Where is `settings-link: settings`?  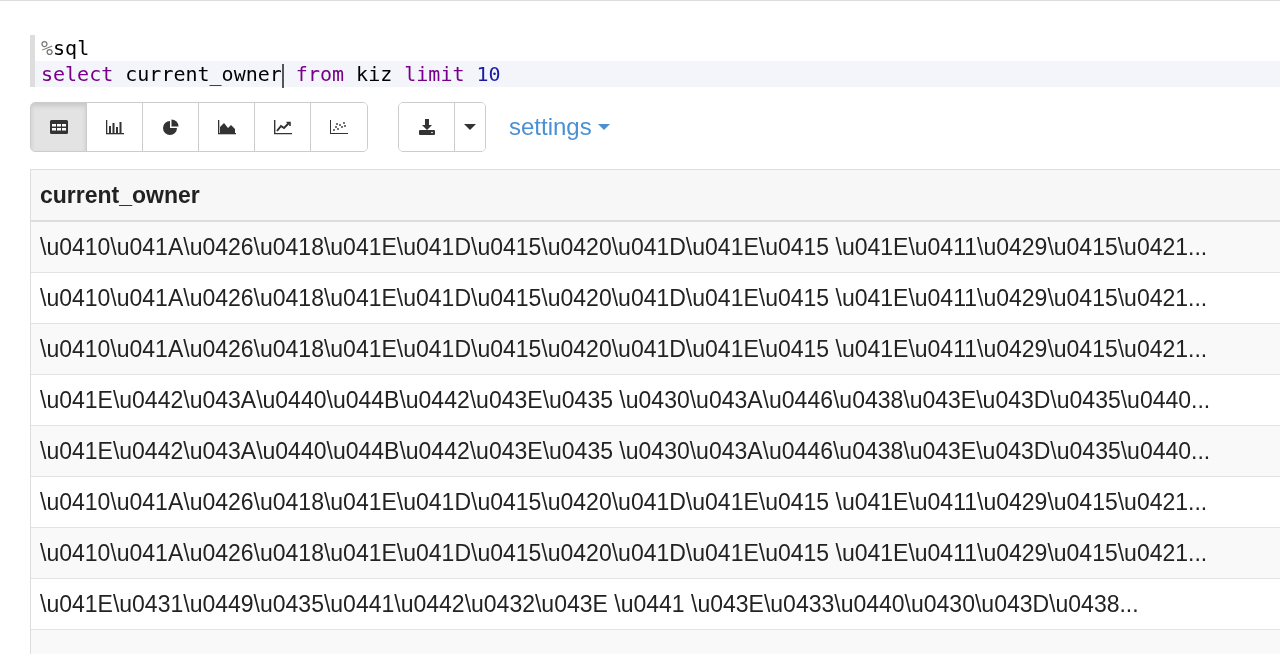
settings-link: settings is located at coordinates (559, 127).